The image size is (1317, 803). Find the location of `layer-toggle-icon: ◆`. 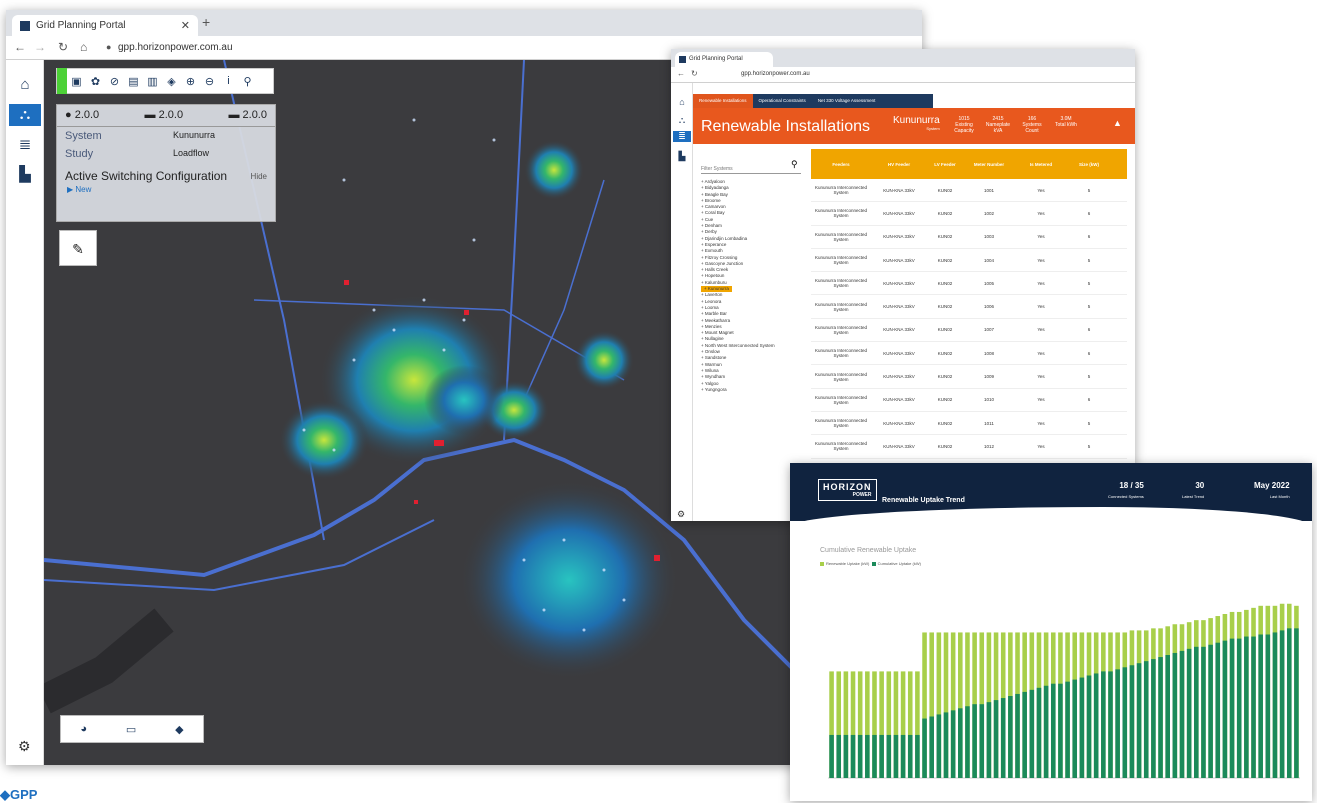

layer-toggle-icon: ◆ is located at coordinates (179, 729).